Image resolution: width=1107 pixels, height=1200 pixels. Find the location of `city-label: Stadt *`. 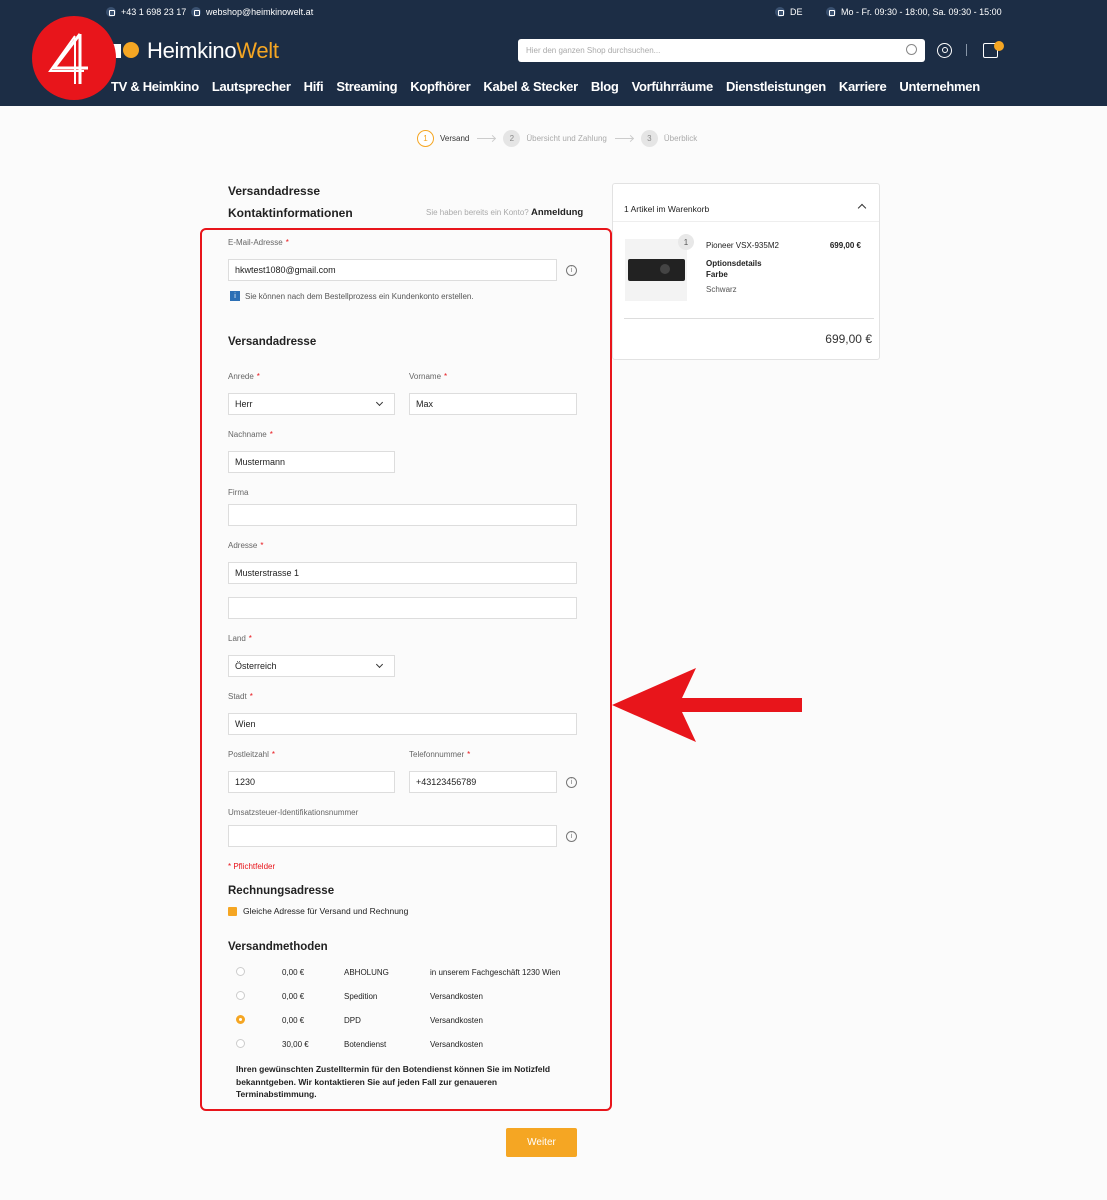

city-label: Stadt * is located at coordinates (240, 696).